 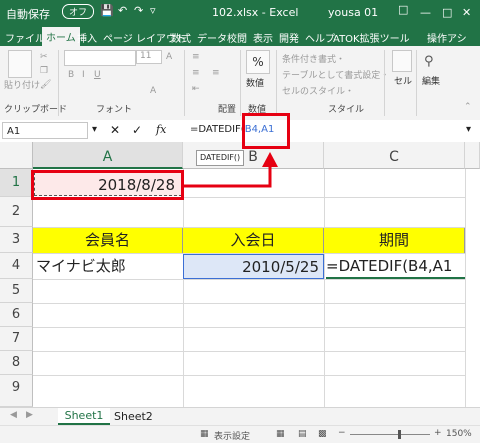 I want to click on zoom-in-icon: +, so click(x=438, y=433).